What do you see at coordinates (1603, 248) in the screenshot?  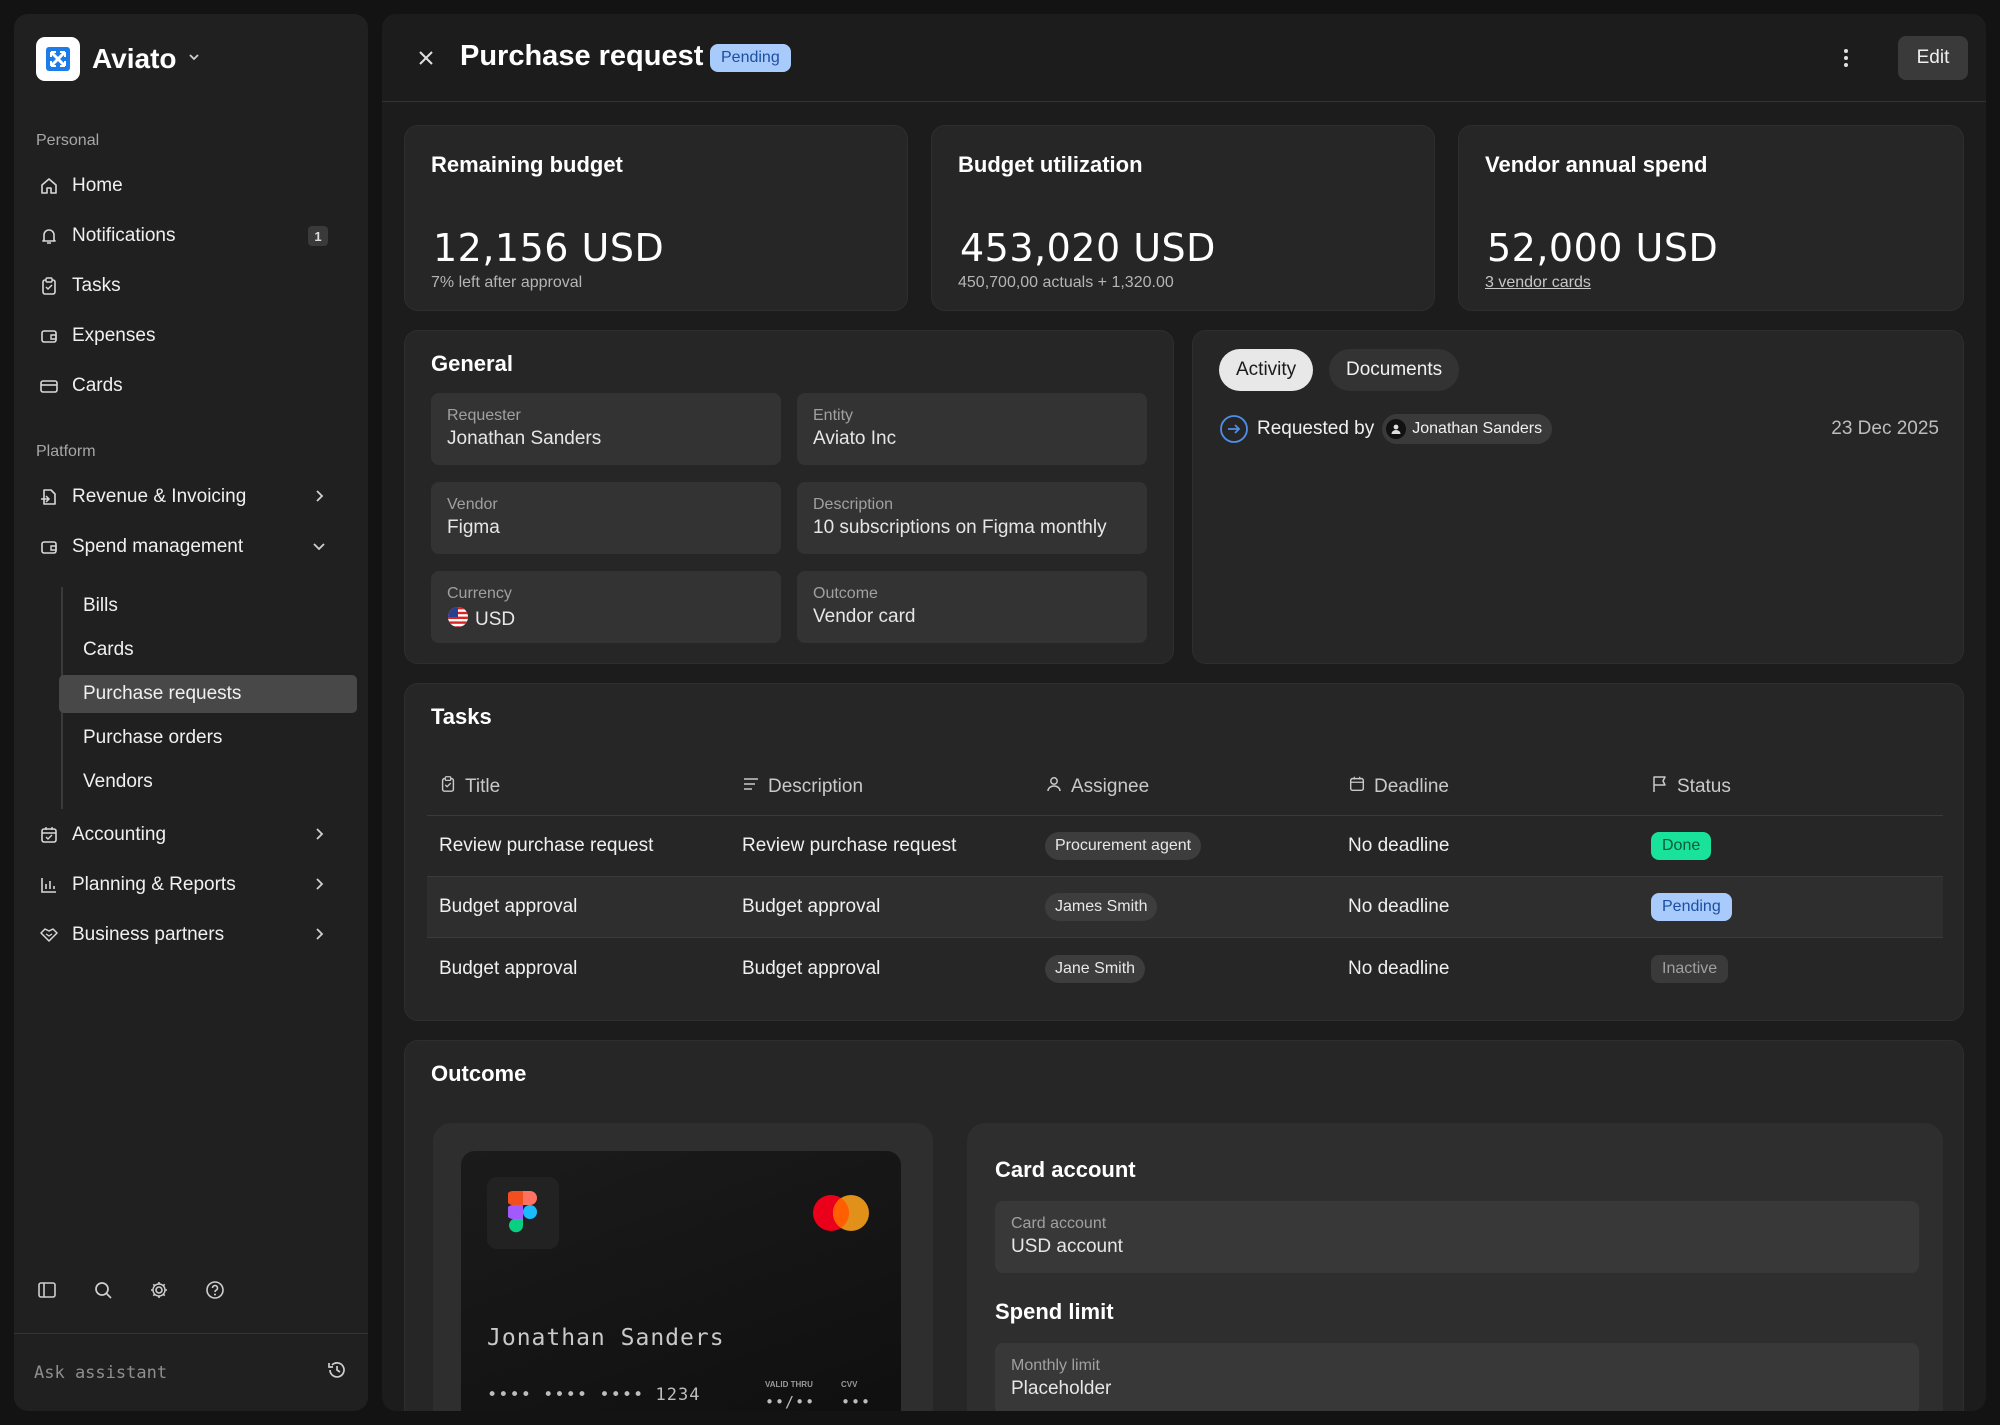 I see `stat-value: 52,000 USD` at bounding box center [1603, 248].